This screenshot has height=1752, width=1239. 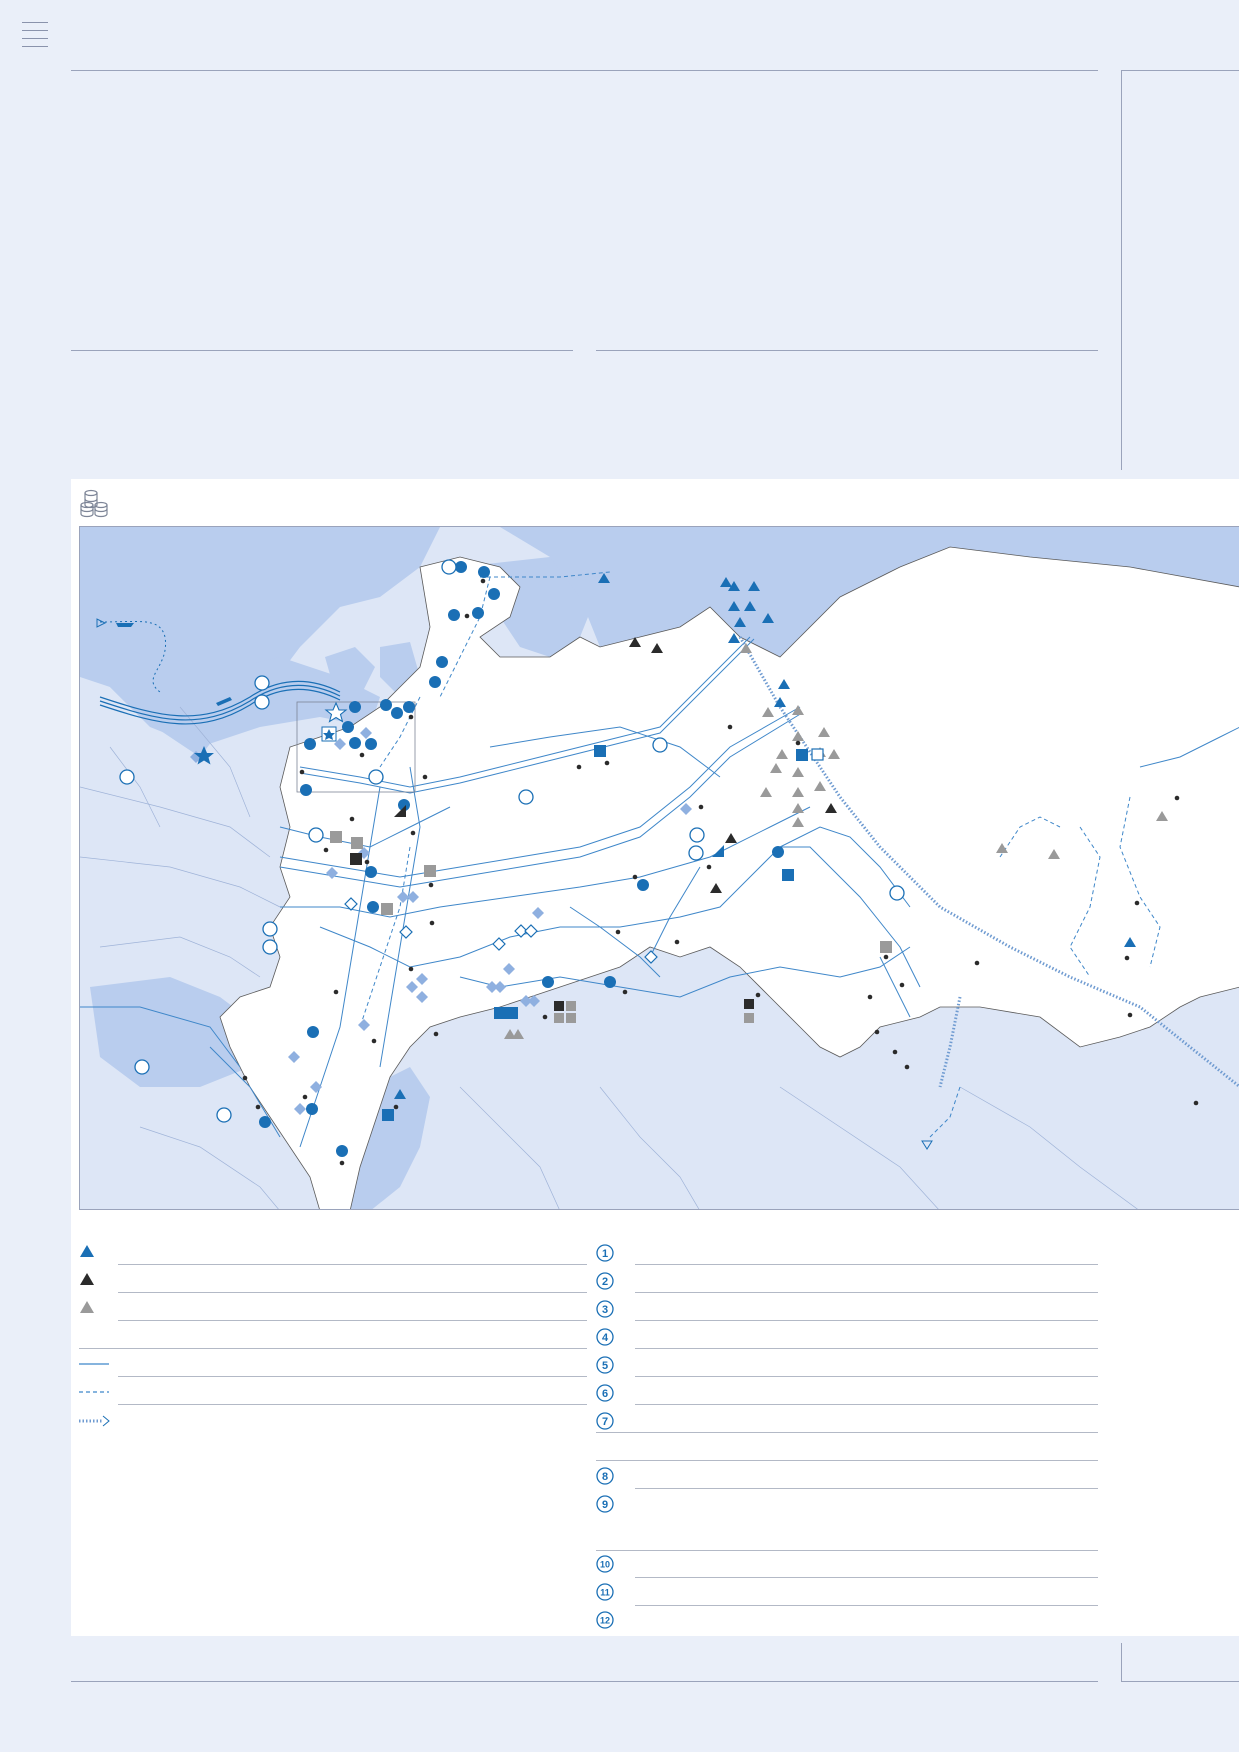 I want to click on pipeline-dotted-arrow-icon, so click(x=94, y=1421).